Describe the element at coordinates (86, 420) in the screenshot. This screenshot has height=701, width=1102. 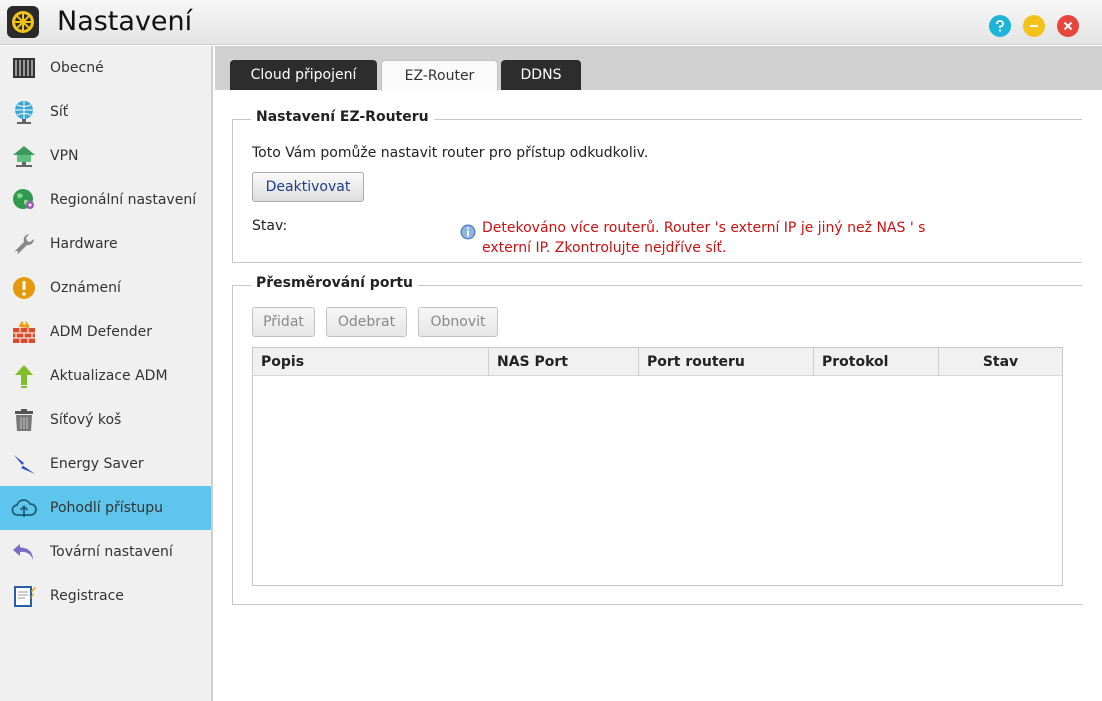
I see `sidebar-item-label: Síťový koš` at that location.